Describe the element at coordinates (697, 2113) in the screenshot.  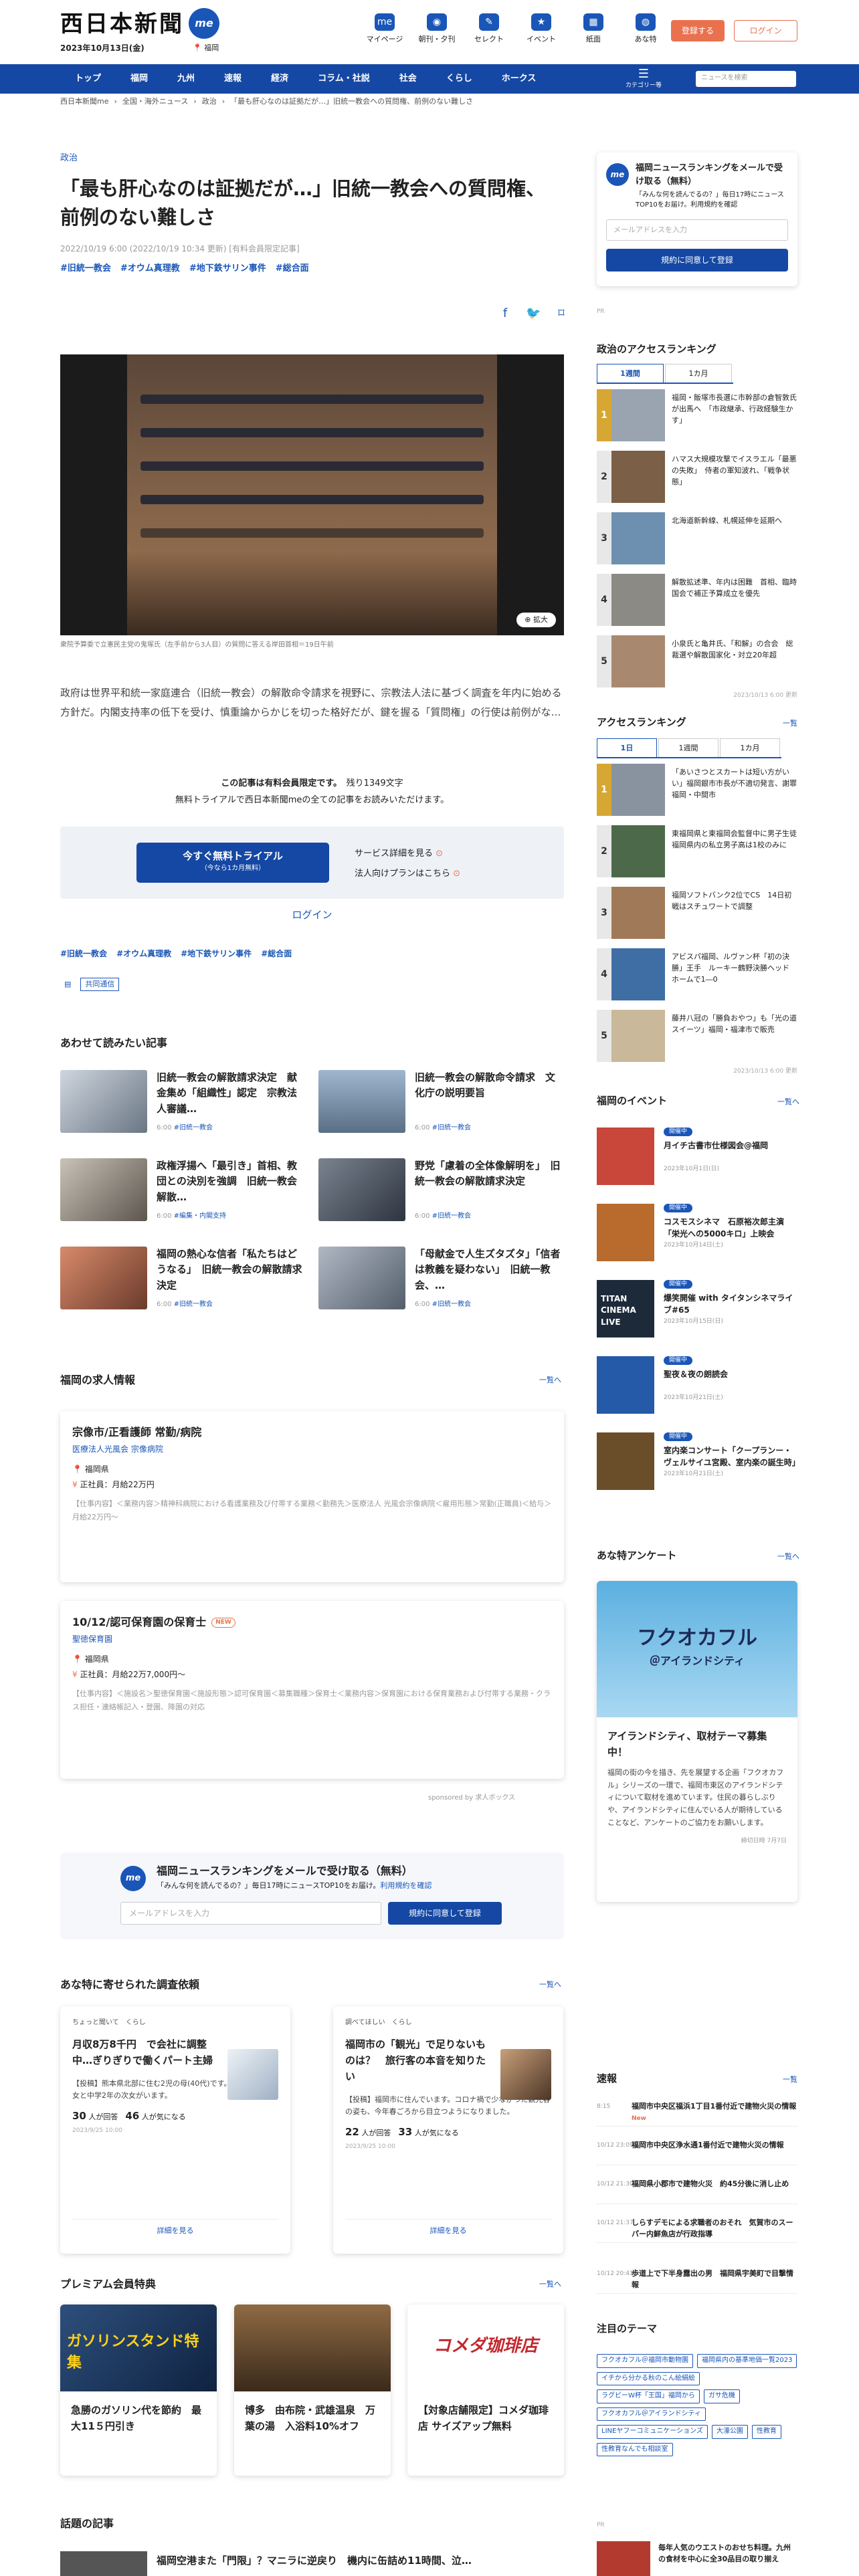
I see `quick-news-item: 8:15 福岡市中央区福浜1丁目1番付近で建物火災の情報 New` at that location.